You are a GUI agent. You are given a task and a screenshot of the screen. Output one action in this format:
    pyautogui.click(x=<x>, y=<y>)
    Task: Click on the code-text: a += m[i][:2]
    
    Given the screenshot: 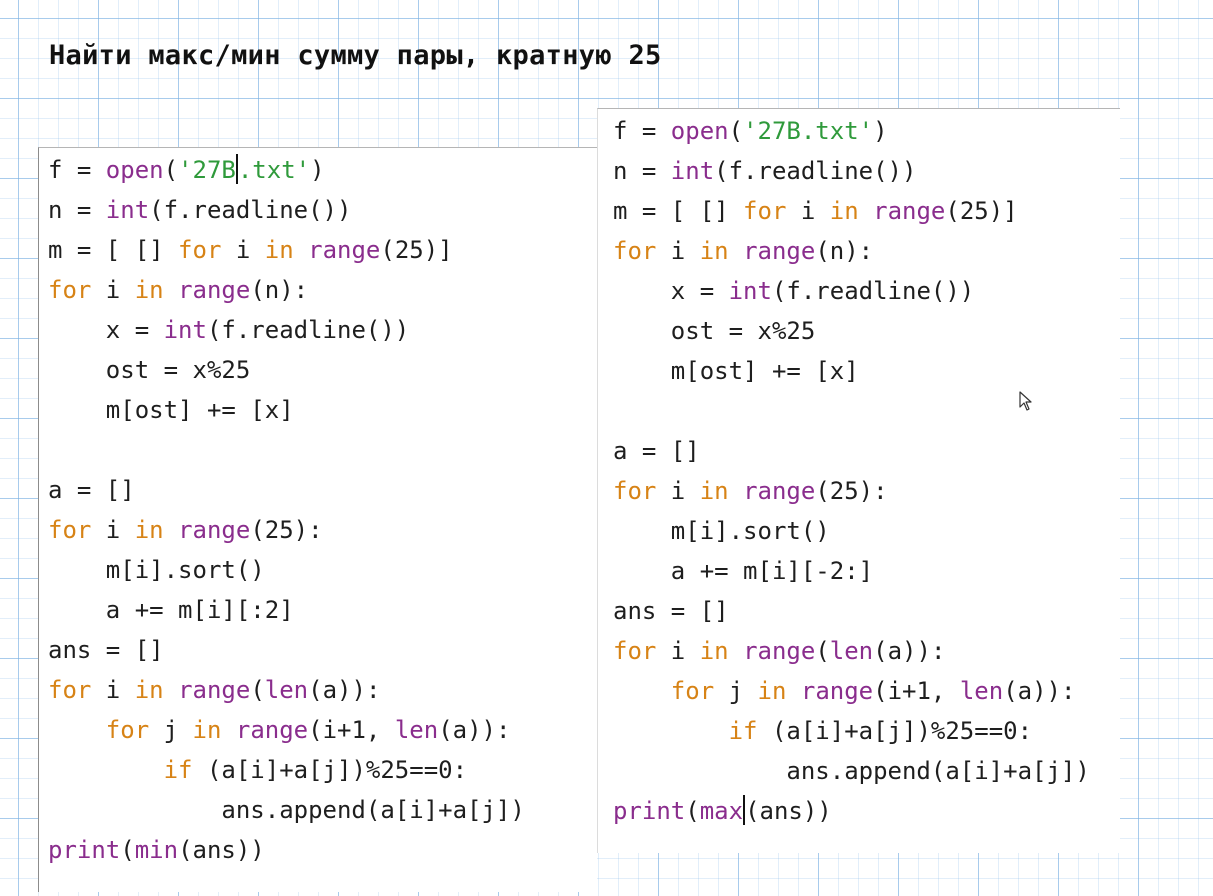 What is the action you would take?
    pyautogui.click(x=171, y=610)
    